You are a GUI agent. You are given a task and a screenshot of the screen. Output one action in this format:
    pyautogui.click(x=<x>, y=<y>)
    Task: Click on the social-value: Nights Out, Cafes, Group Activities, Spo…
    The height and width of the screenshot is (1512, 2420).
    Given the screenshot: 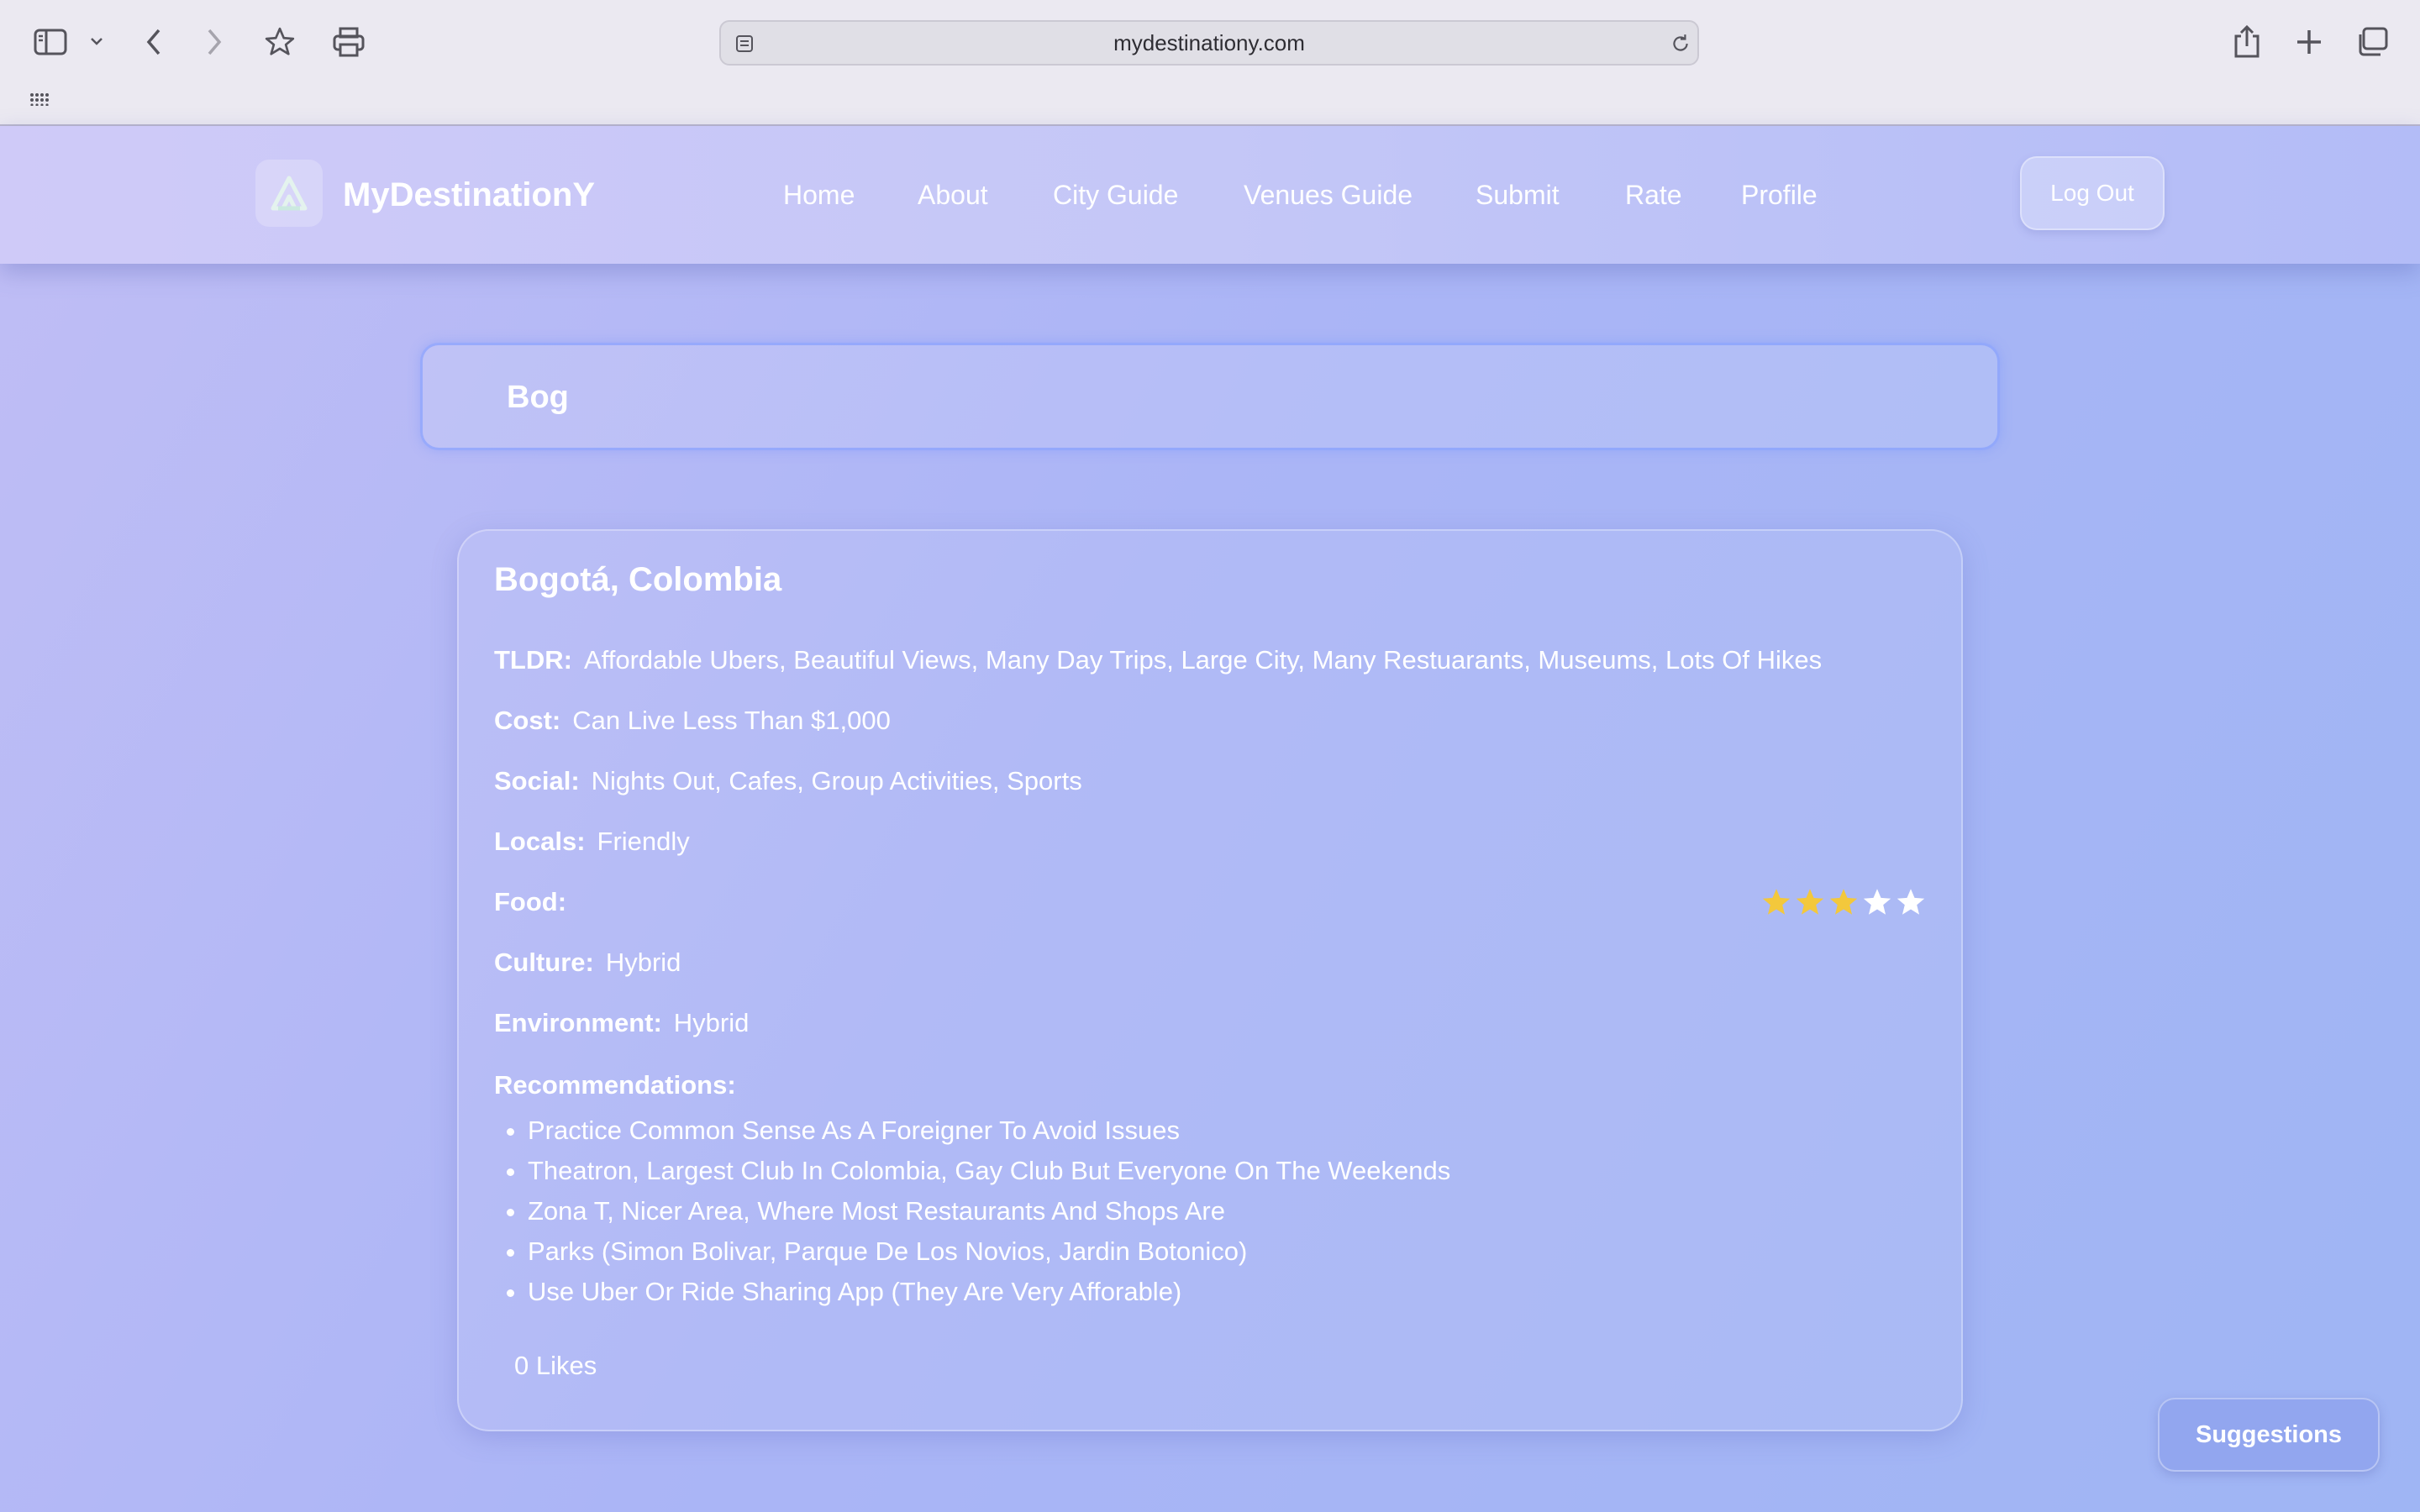 What is the action you would take?
    pyautogui.click(x=837, y=780)
    